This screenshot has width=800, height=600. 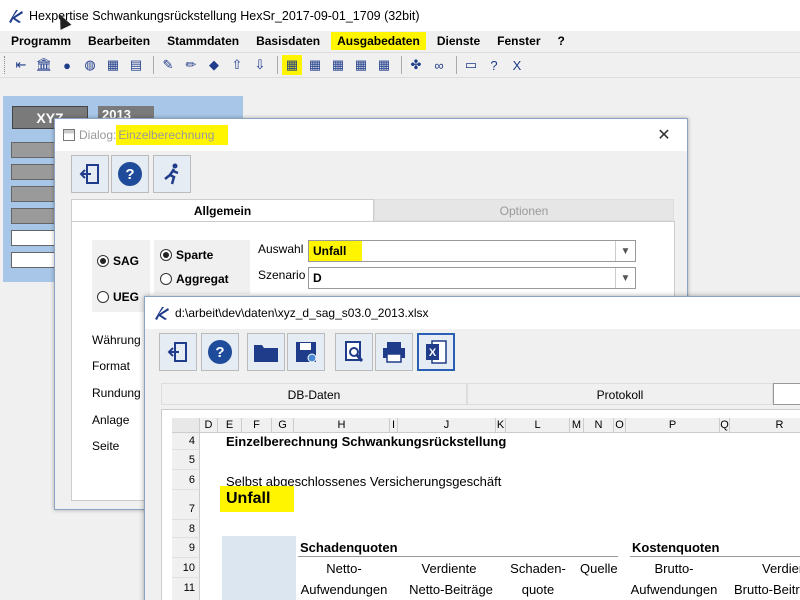 I want to click on sheet-sparte: Unfall, so click(x=257, y=499).